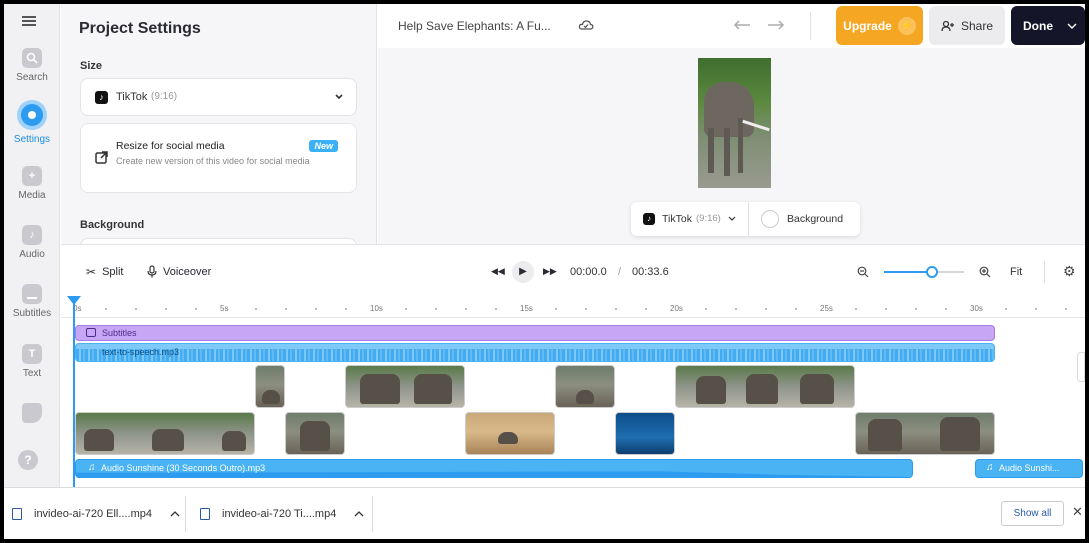 This screenshot has height=543, width=1089. Describe the element at coordinates (494, 468) in the screenshot. I see `music-track: ♫ Audio Sunshine (30 Seconds Outro).mp3` at that location.